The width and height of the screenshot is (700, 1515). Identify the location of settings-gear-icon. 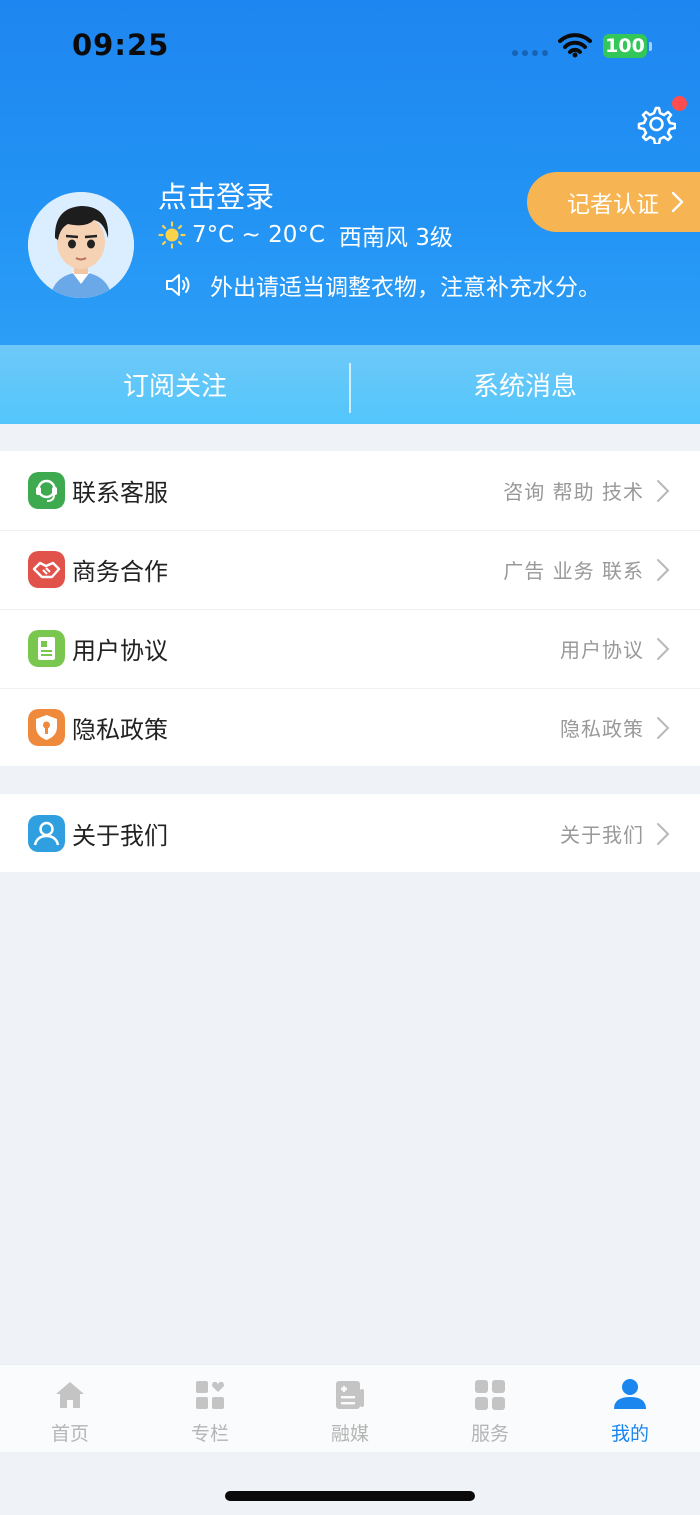
(656, 124).